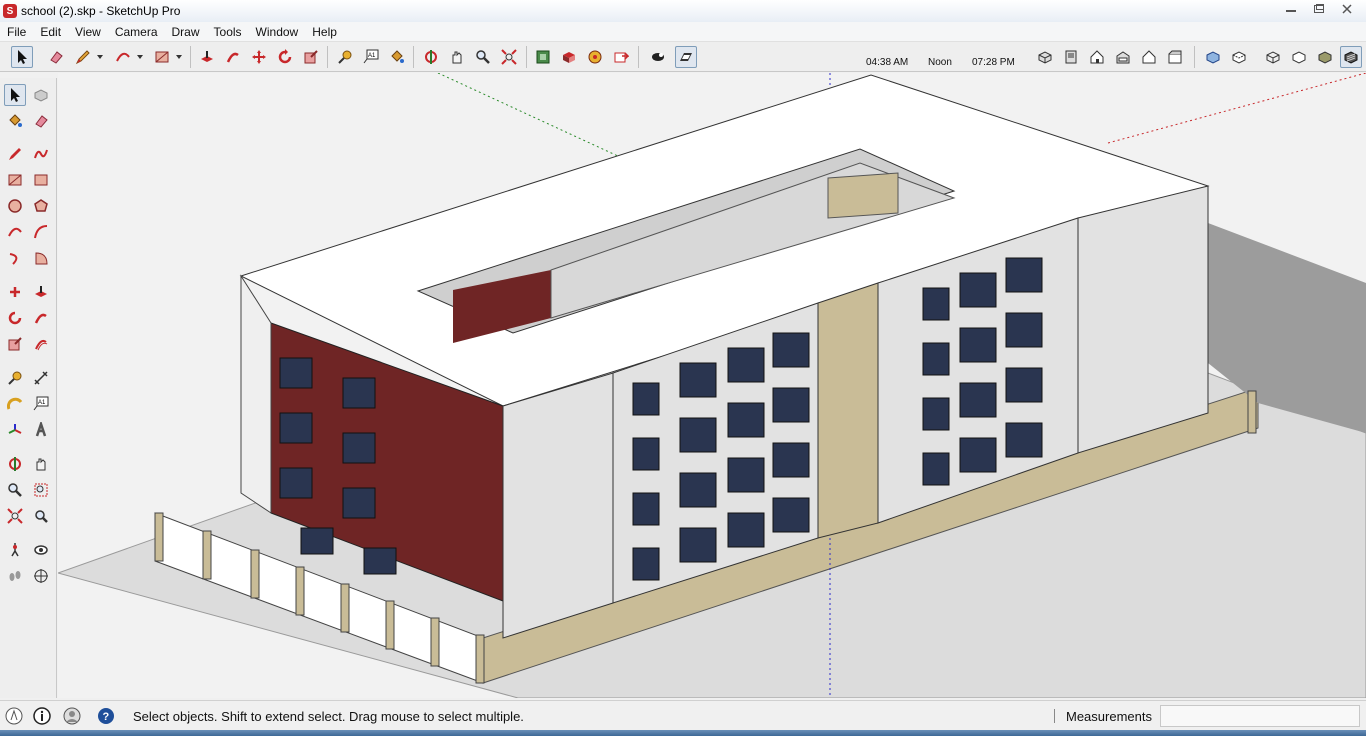 This screenshot has width=1366, height=736. I want to click on components-icon, so click(569, 57).